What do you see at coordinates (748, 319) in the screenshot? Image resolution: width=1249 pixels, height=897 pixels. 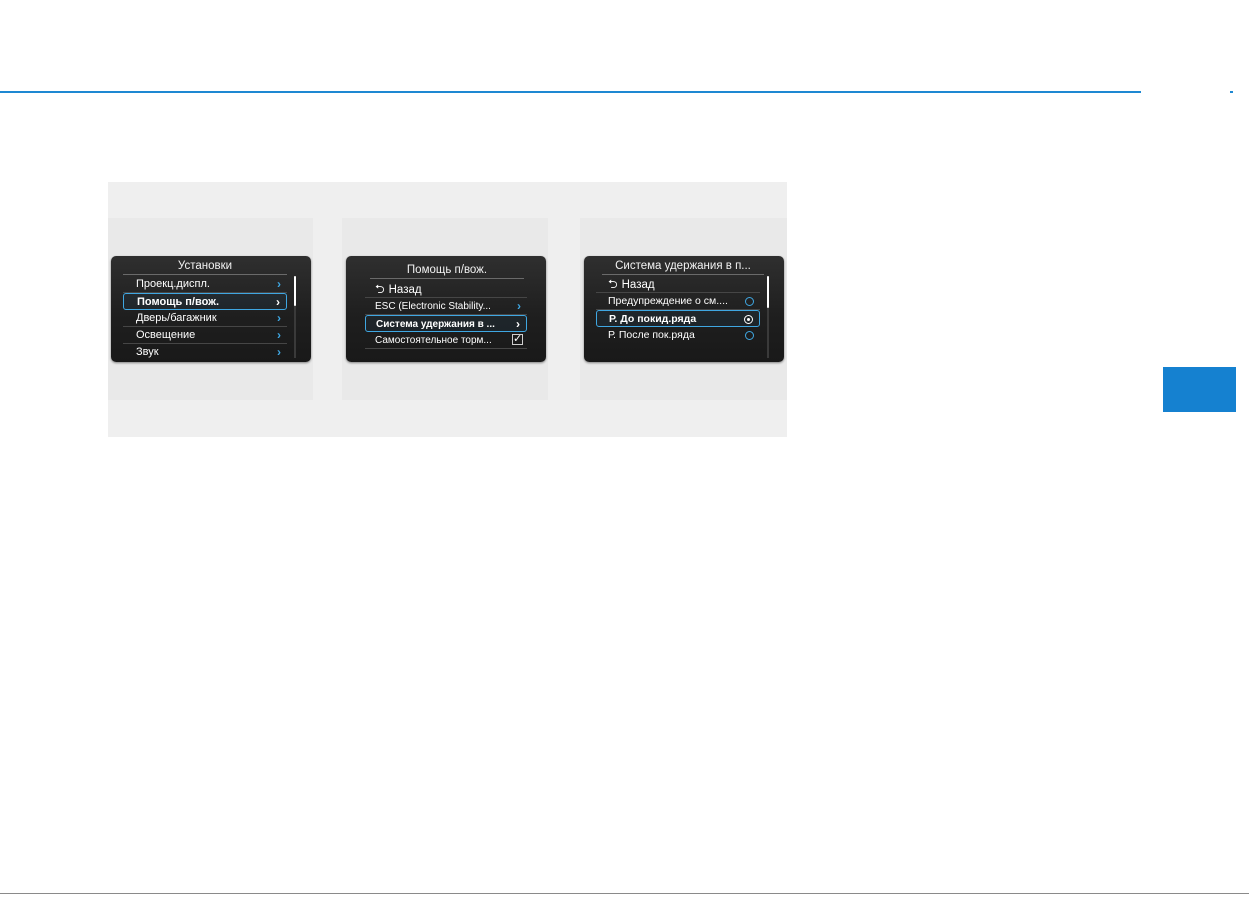 I see `radio-selected-icon` at bounding box center [748, 319].